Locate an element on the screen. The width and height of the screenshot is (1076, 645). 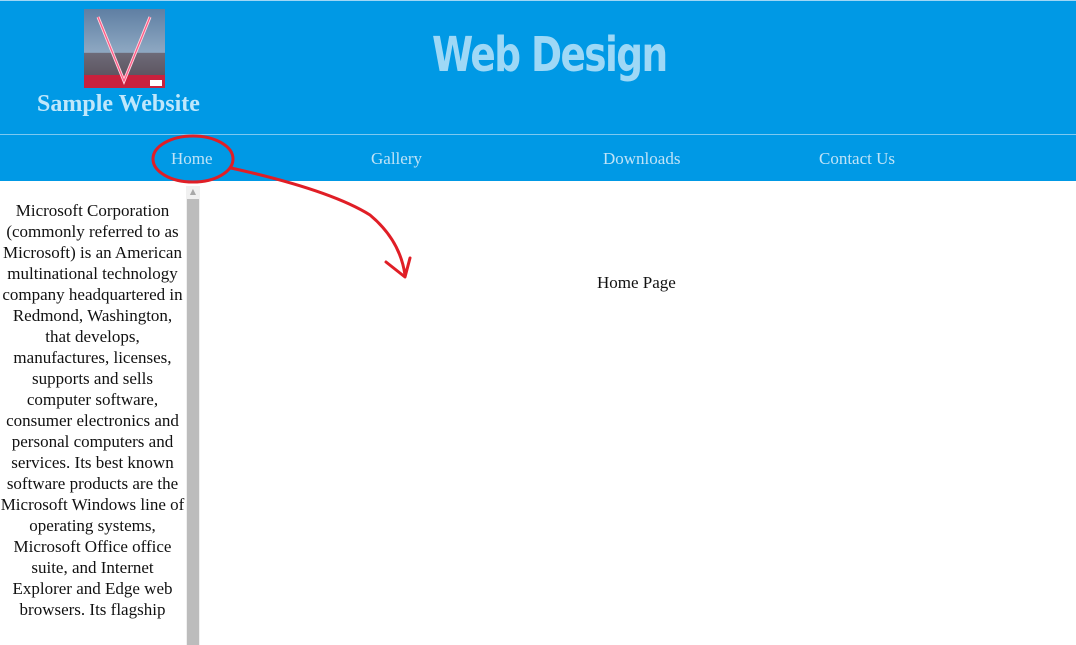
sidebar-scrollbar: ▲ is located at coordinates (193, 415).